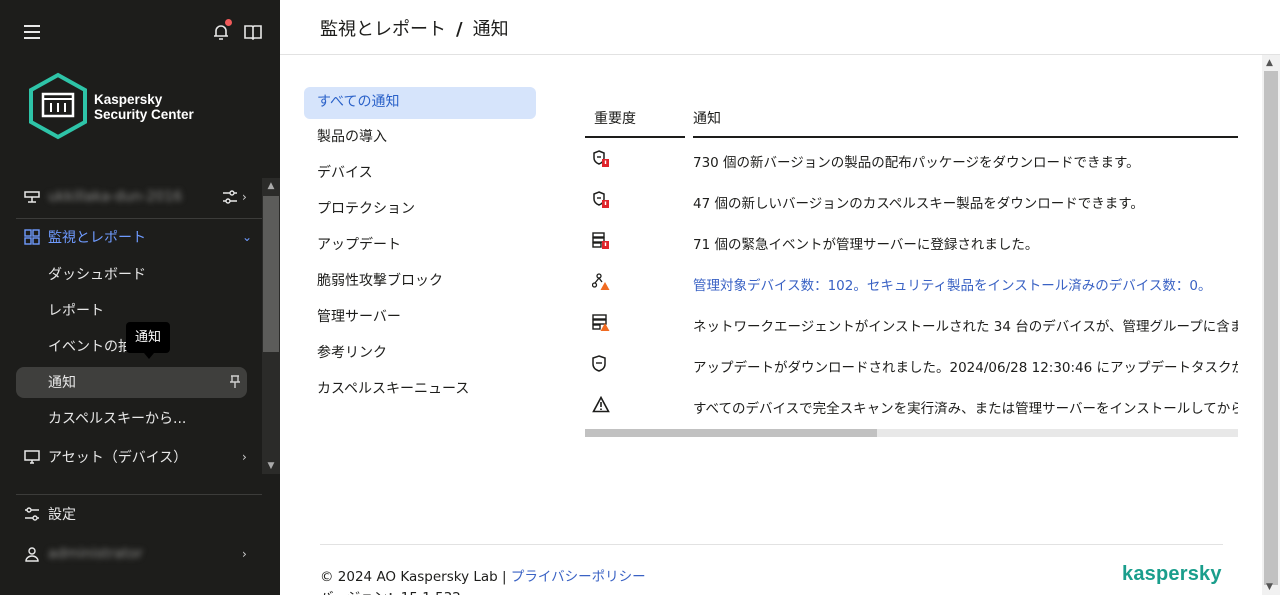  I want to click on user-icon, so click(32, 554).